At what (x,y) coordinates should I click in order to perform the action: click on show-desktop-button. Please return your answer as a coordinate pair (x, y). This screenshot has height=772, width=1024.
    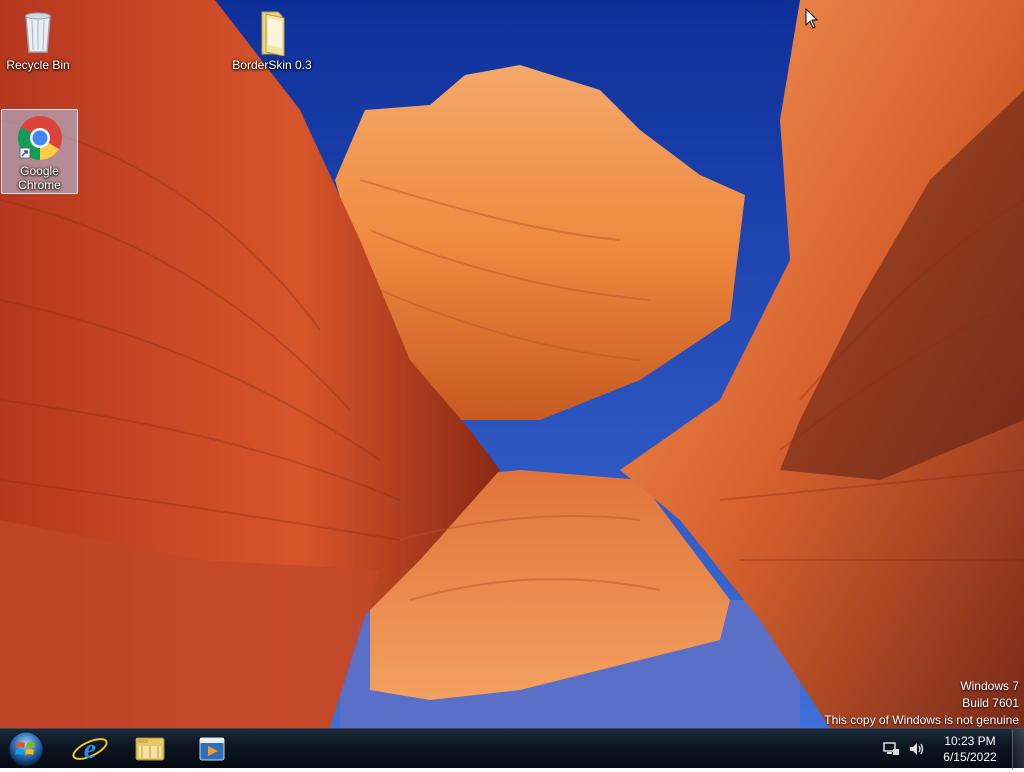
    Looking at the image, I should click on (1018, 749).